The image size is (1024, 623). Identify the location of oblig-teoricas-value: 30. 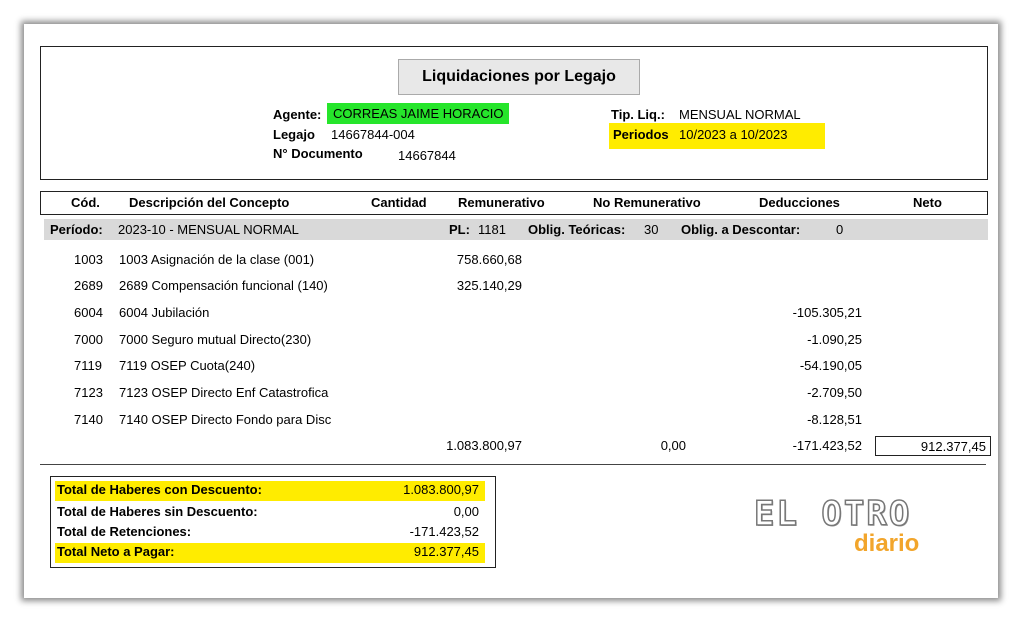
(651, 229).